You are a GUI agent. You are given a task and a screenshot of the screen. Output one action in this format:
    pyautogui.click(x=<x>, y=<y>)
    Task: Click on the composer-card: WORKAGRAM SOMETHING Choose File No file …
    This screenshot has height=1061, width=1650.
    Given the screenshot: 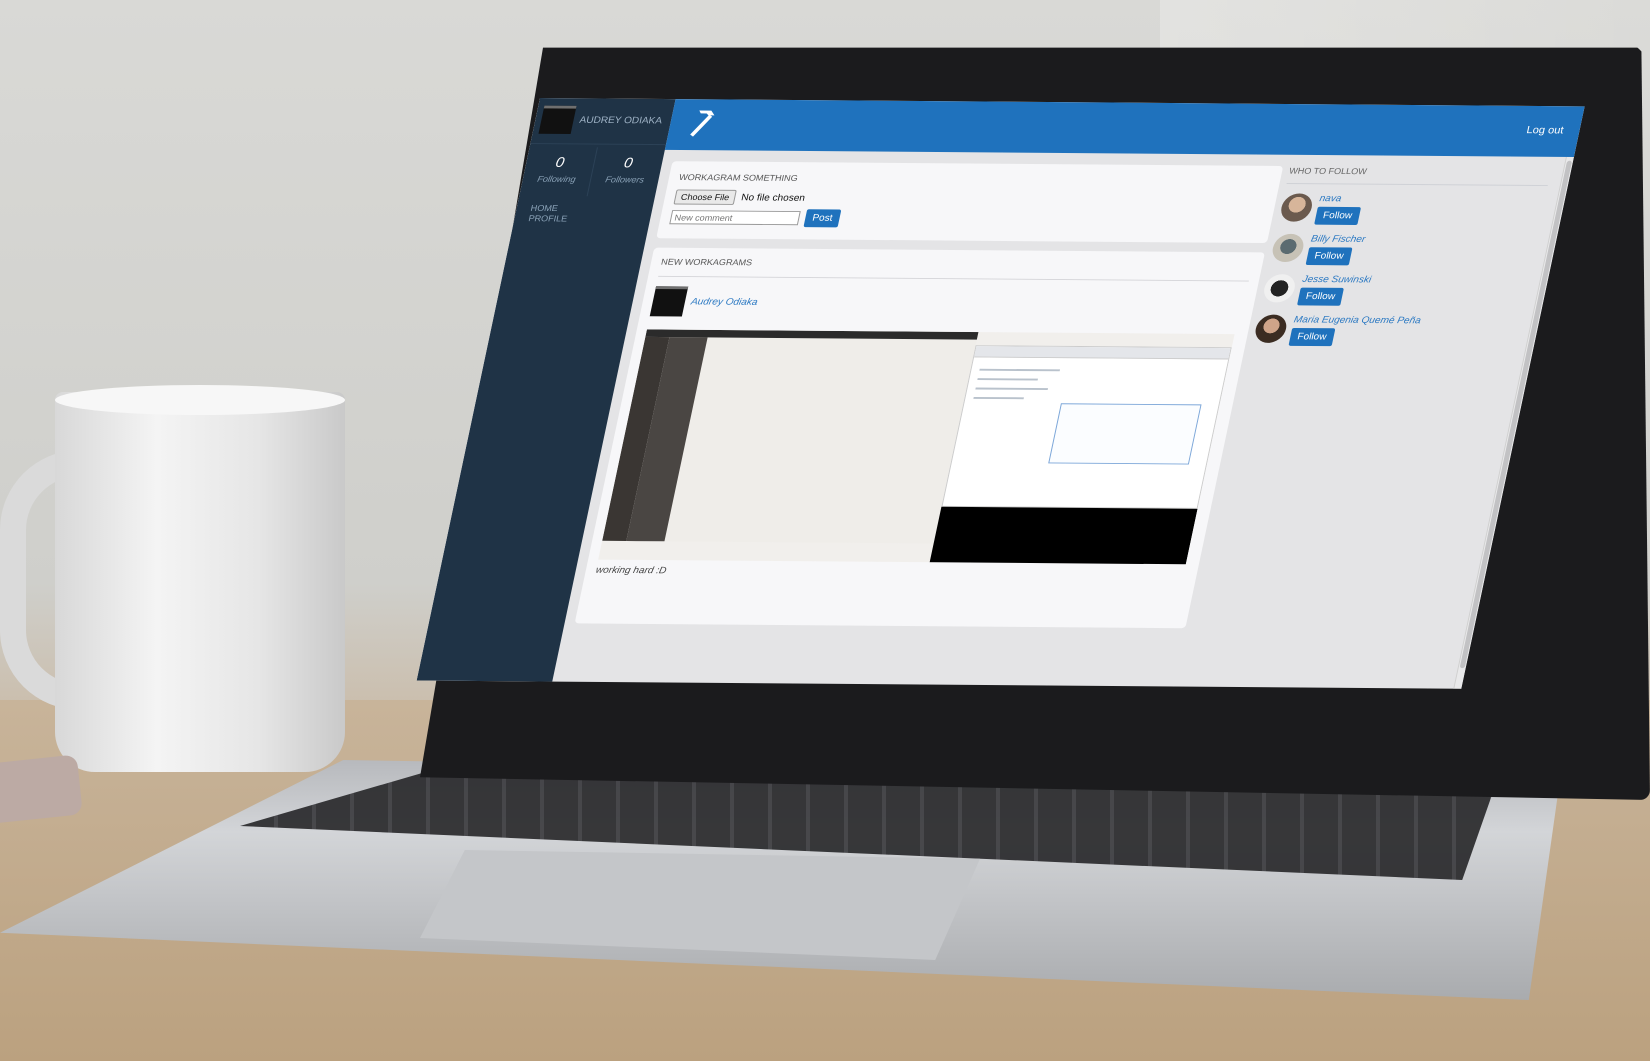 What is the action you would take?
    pyautogui.click(x=970, y=202)
    